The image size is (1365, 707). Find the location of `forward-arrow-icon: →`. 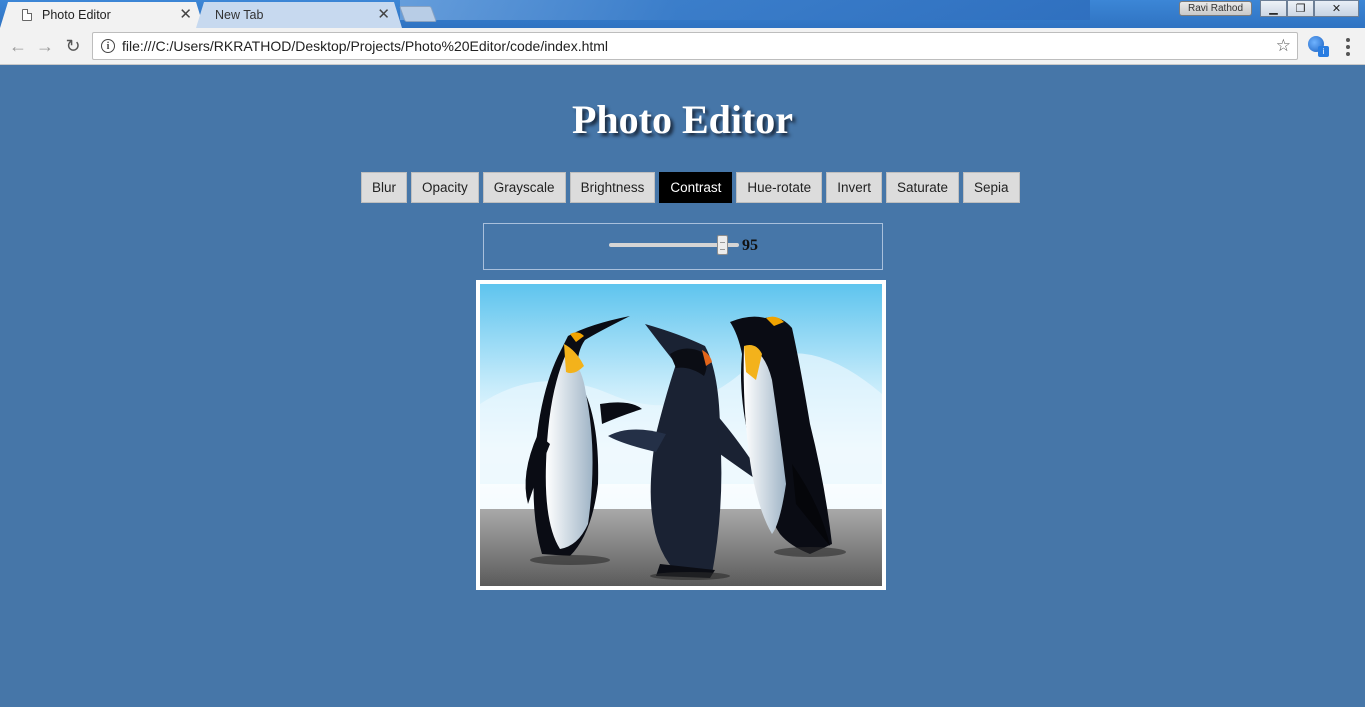

forward-arrow-icon: → is located at coordinates (45, 46).